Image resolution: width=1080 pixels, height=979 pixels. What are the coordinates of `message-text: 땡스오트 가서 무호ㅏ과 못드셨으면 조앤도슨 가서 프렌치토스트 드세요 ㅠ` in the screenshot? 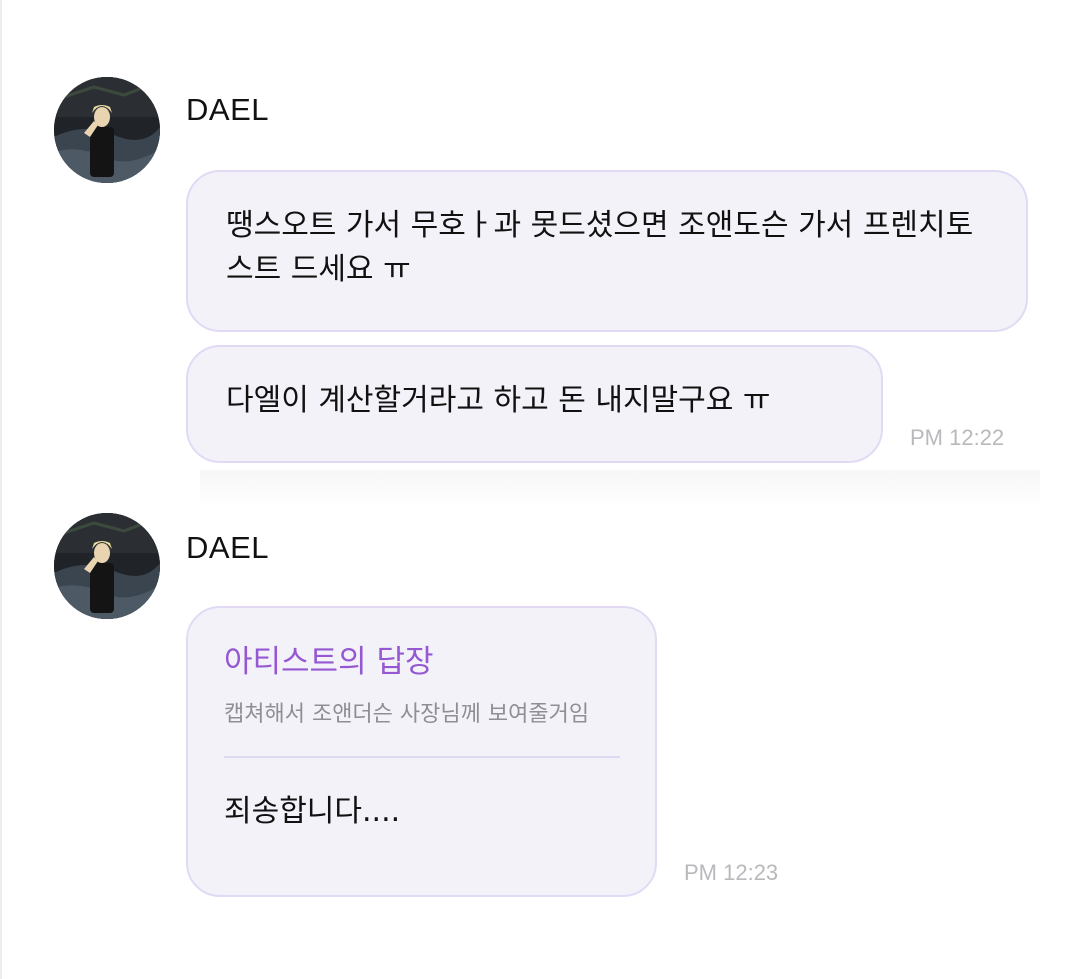 It's located at (600, 247).